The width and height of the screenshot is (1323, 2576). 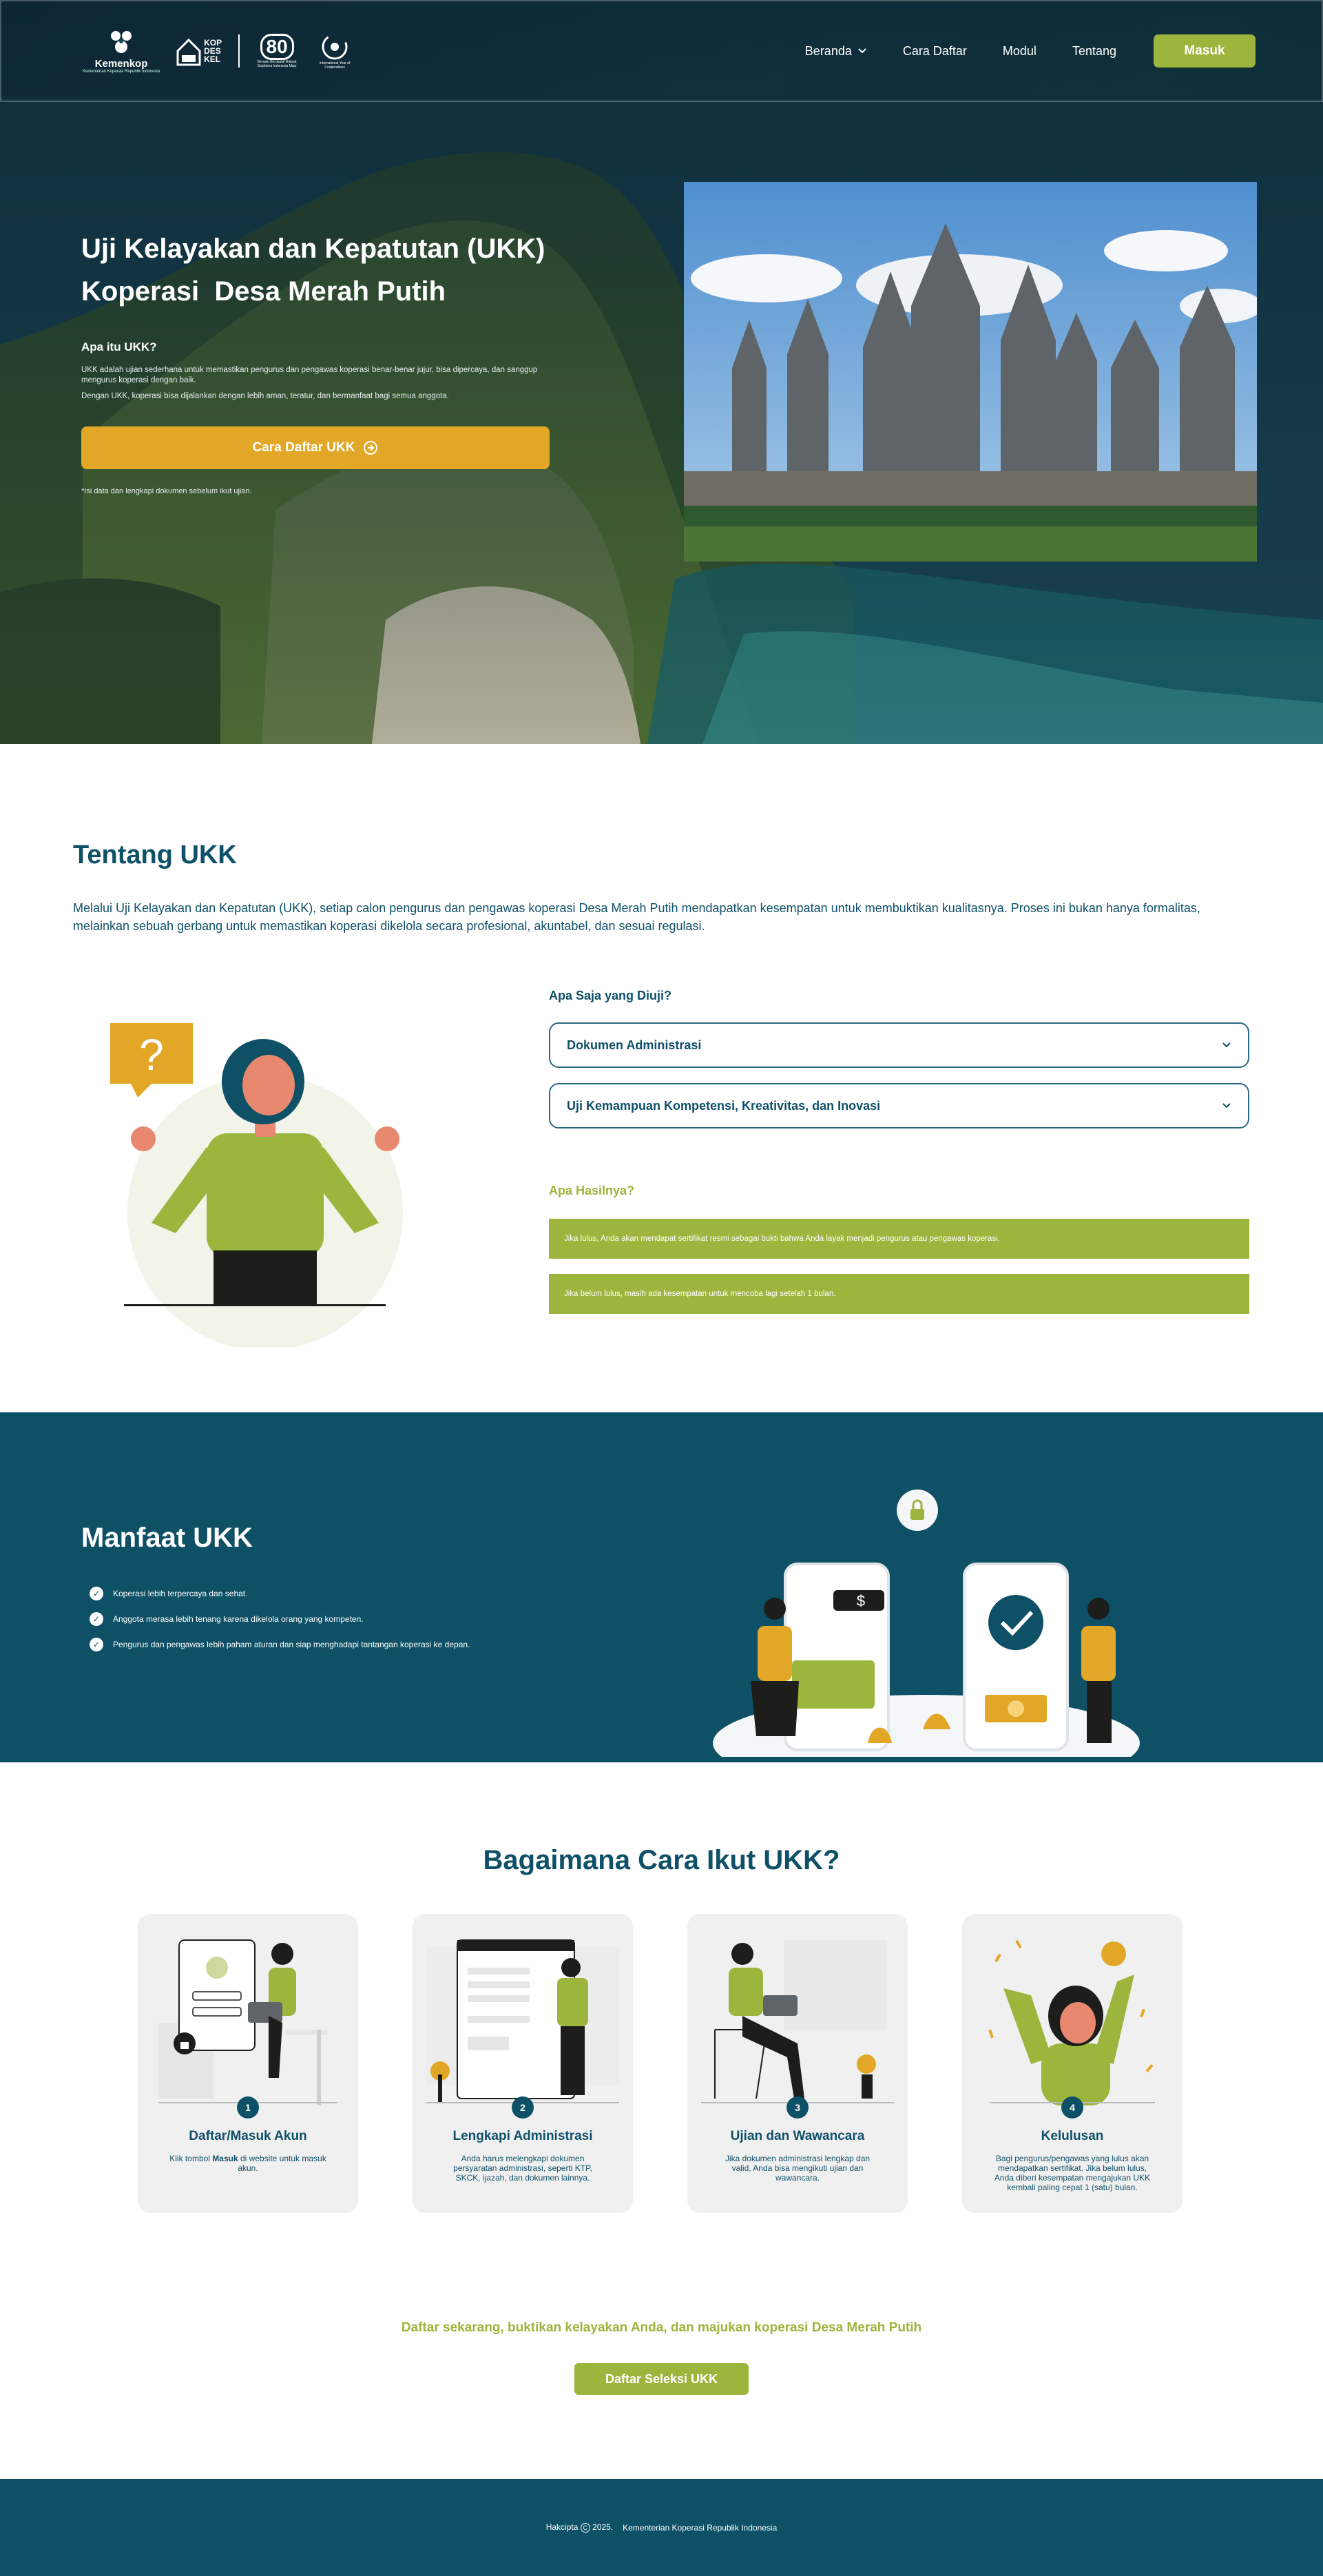 I want to click on question-mark-icon: ?, so click(x=151, y=1055).